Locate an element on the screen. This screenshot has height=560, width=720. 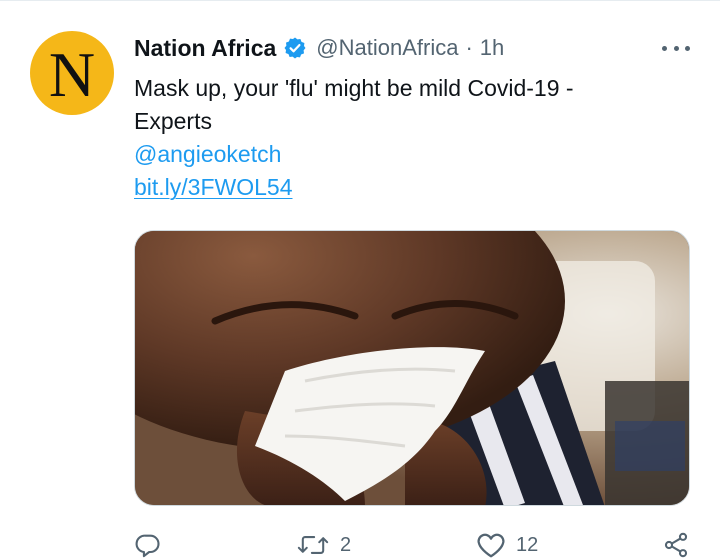
avatar: N is located at coordinates (72, 73).